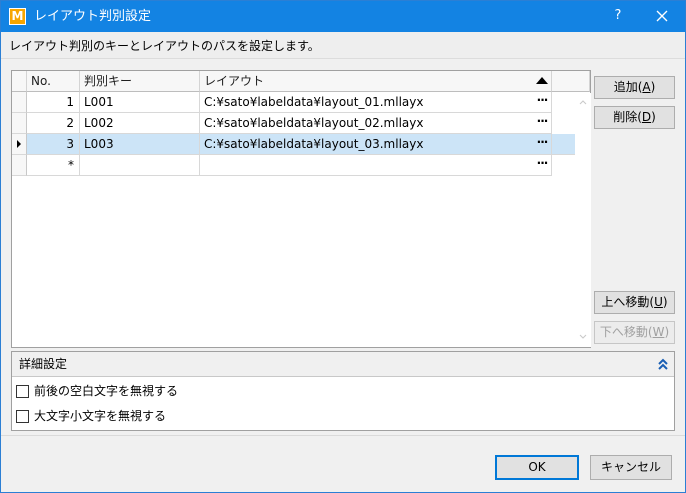 The image size is (686, 493). What do you see at coordinates (571, 81) in the screenshot?
I see `column-header-filler` at bounding box center [571, 81].